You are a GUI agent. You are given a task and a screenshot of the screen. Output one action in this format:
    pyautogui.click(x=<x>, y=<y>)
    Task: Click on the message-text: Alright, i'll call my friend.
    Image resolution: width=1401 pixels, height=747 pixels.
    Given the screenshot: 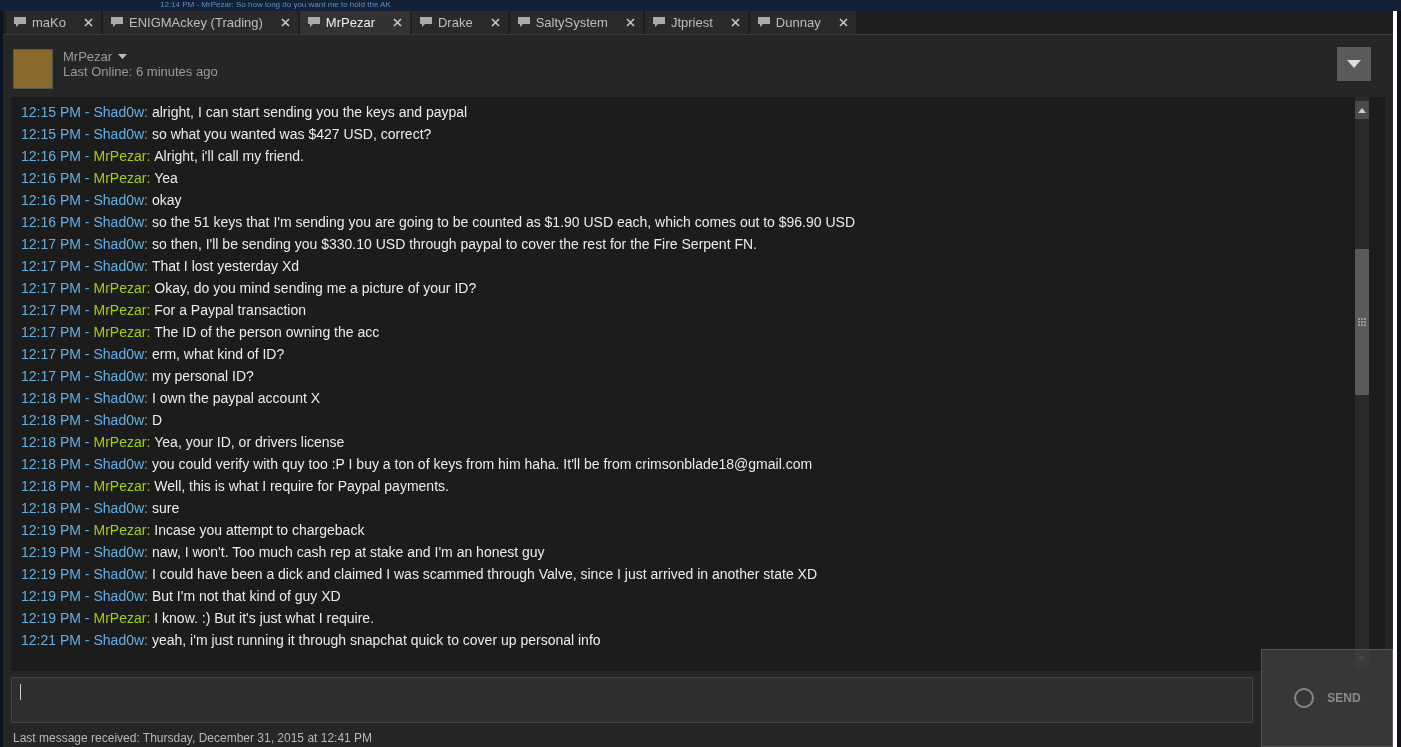 What is the action you would take?
    pyautogui.click(x=229, y=156)
    